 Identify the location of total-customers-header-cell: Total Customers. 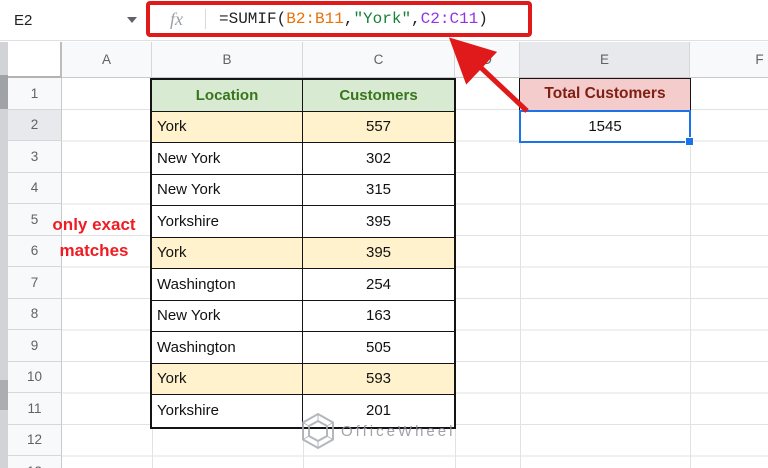
(605, 94).